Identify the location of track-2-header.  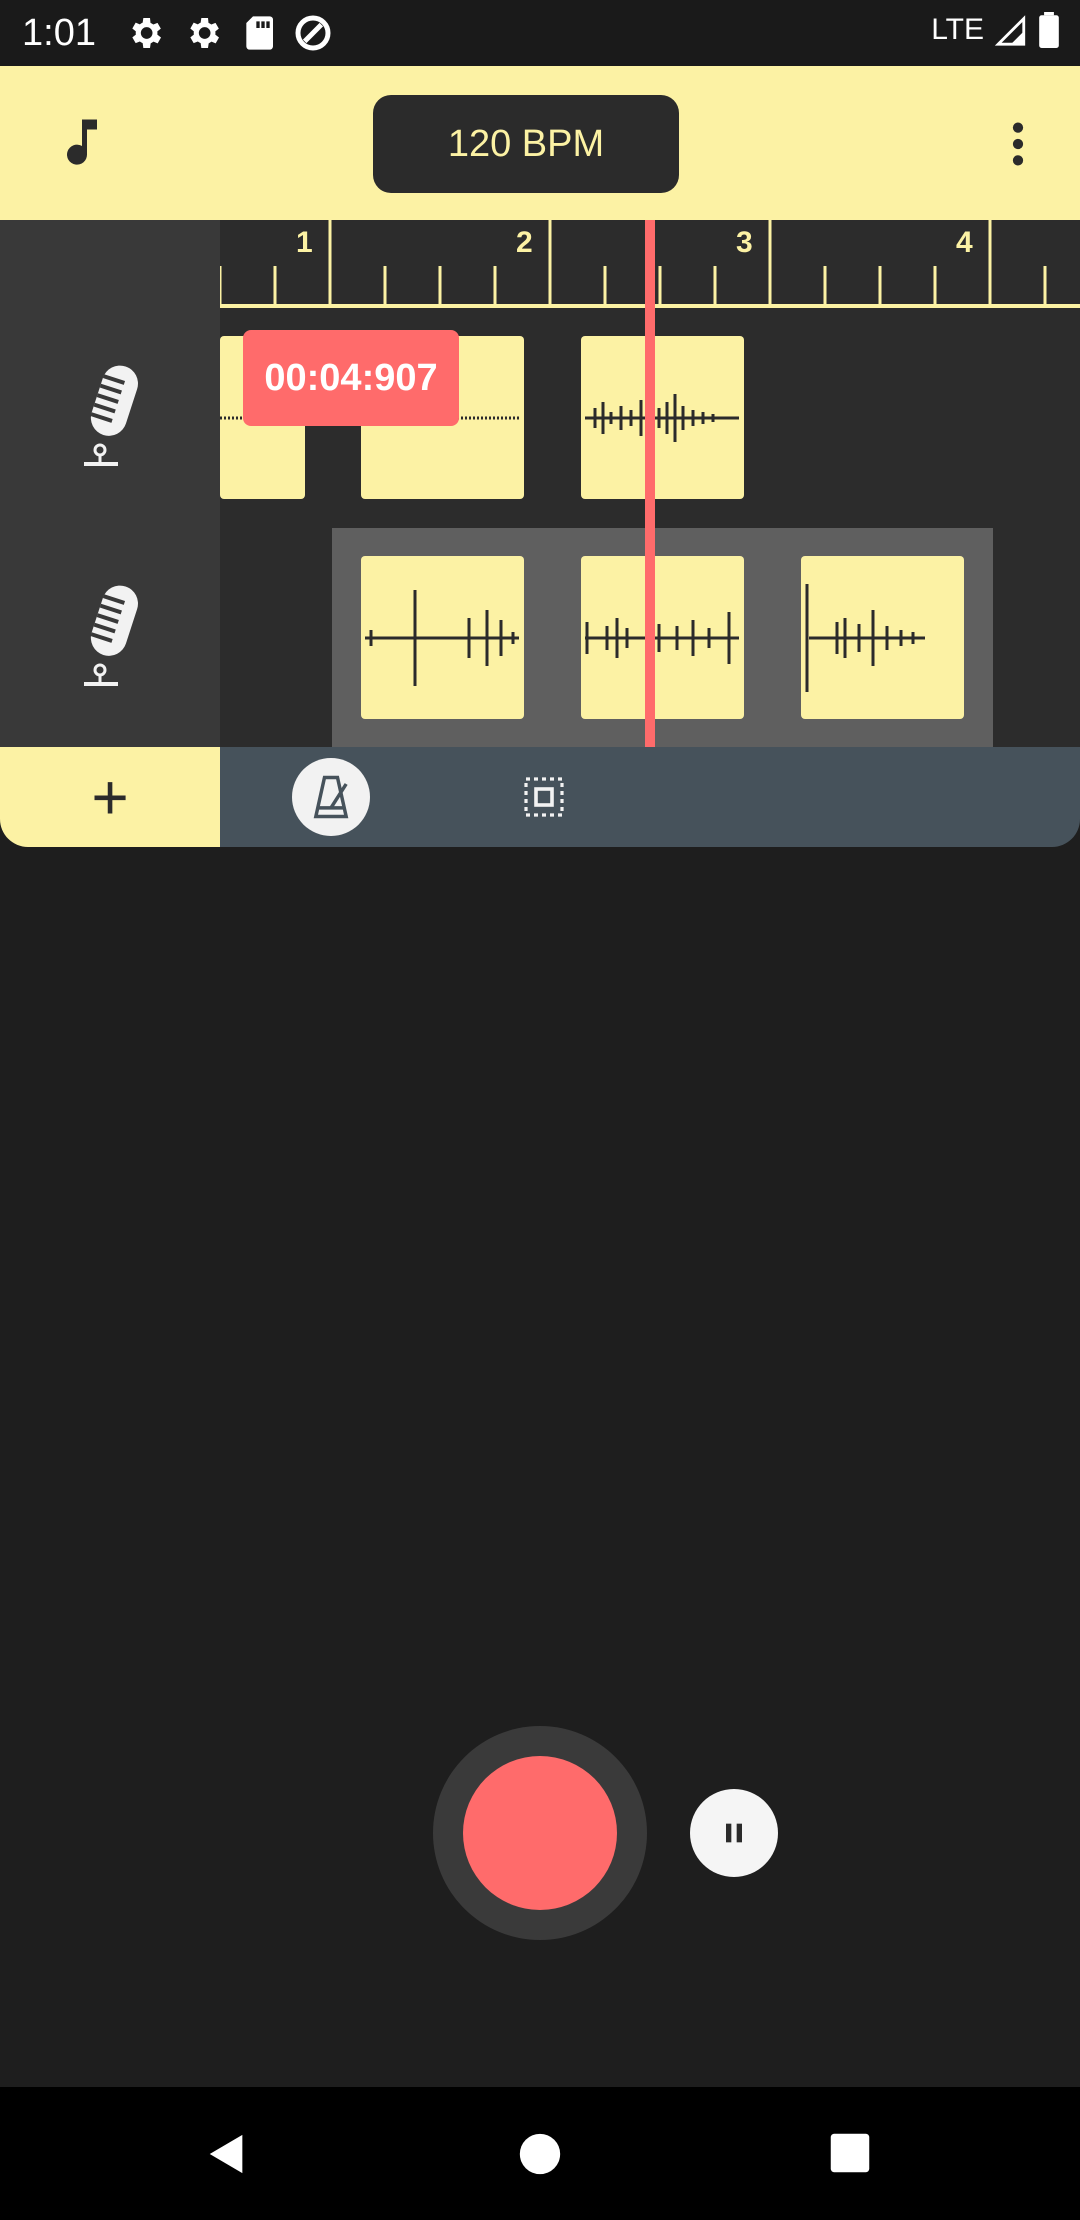
(110, 630).